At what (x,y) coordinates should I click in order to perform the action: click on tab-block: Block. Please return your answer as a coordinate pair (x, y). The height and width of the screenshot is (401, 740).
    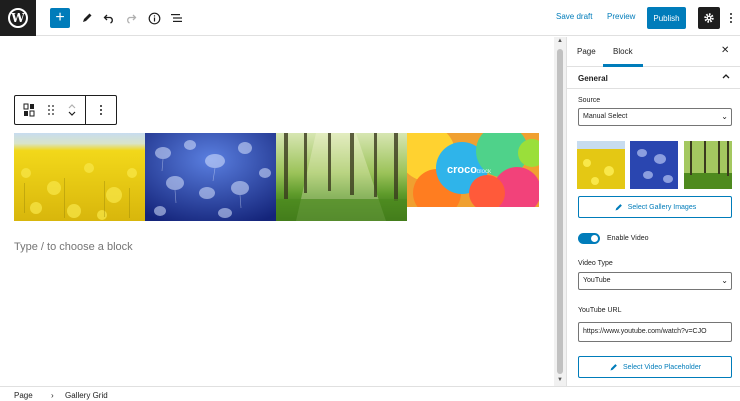
    Looking at the image, I should click on (622, 57).